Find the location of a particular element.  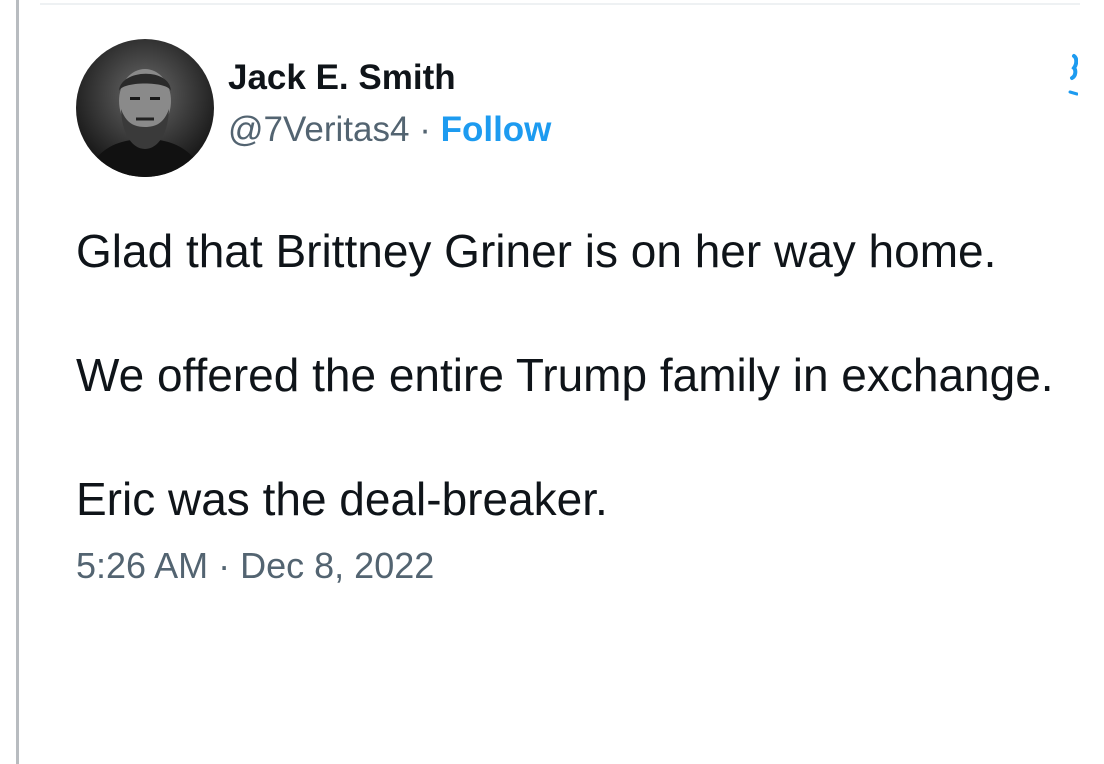

tweet-time: 5:26 AM is located at coordinates (142, 565).